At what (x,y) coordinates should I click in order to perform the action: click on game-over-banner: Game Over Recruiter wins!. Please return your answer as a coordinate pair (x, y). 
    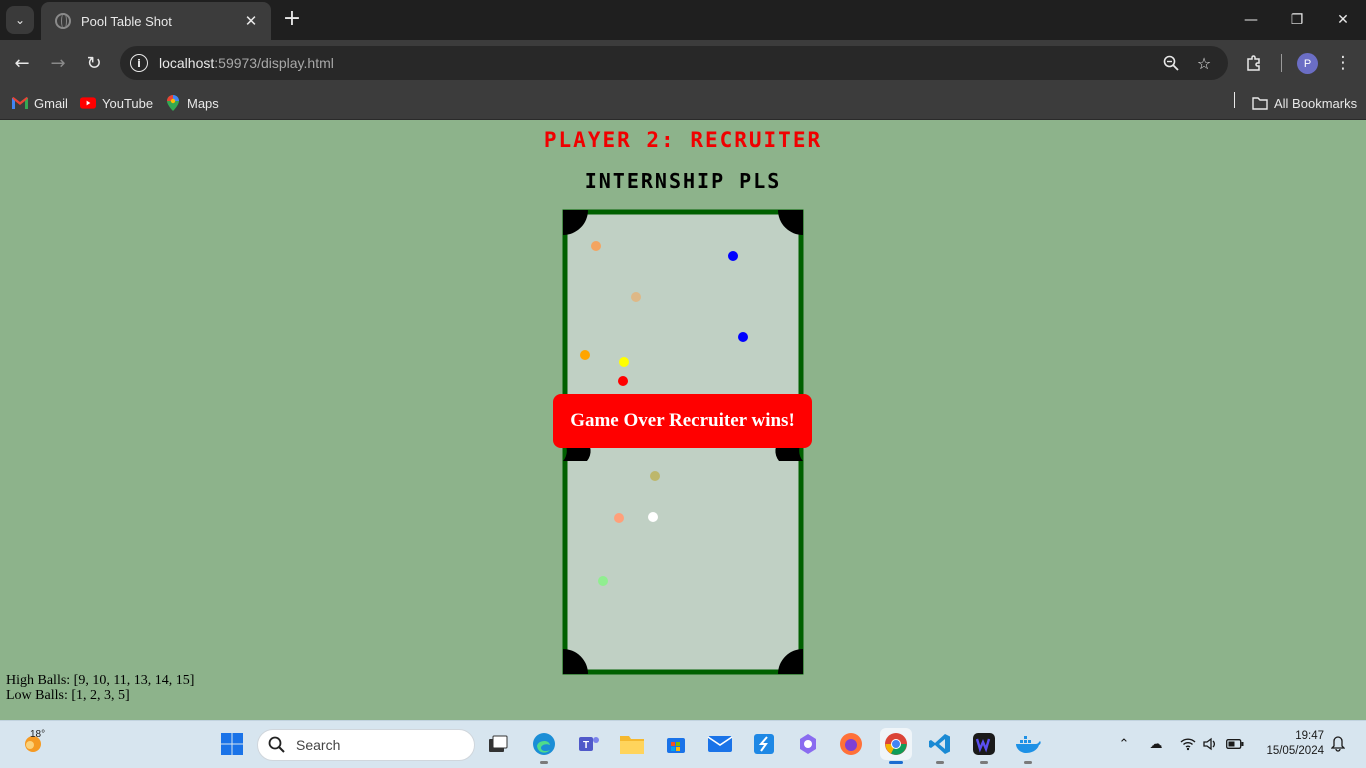
    Looking at the image, I should click on (682, 421).